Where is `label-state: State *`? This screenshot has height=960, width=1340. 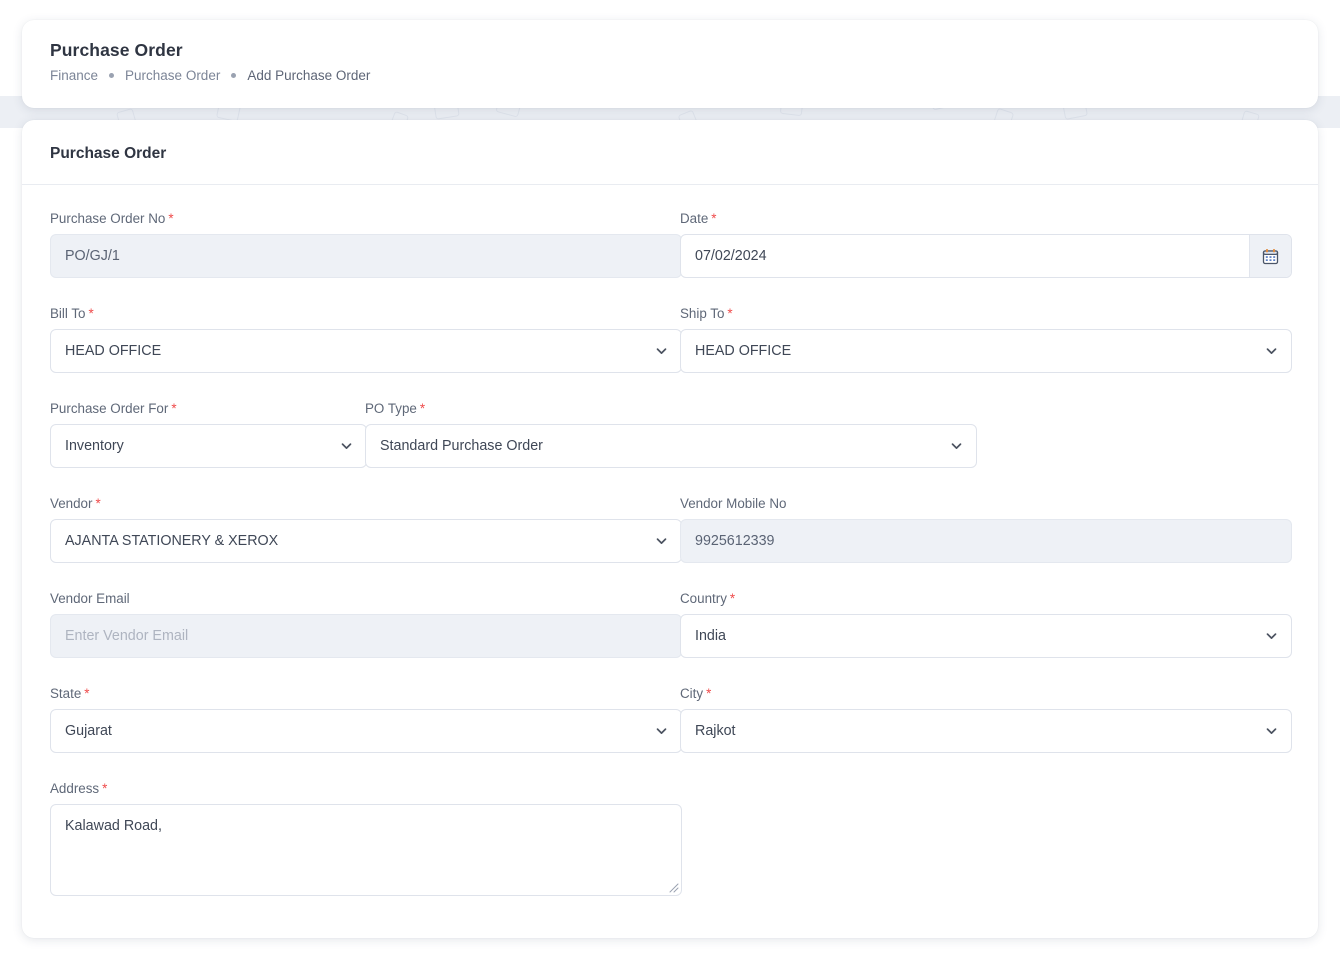 label-state: State * is located at coordinates (70, 693).